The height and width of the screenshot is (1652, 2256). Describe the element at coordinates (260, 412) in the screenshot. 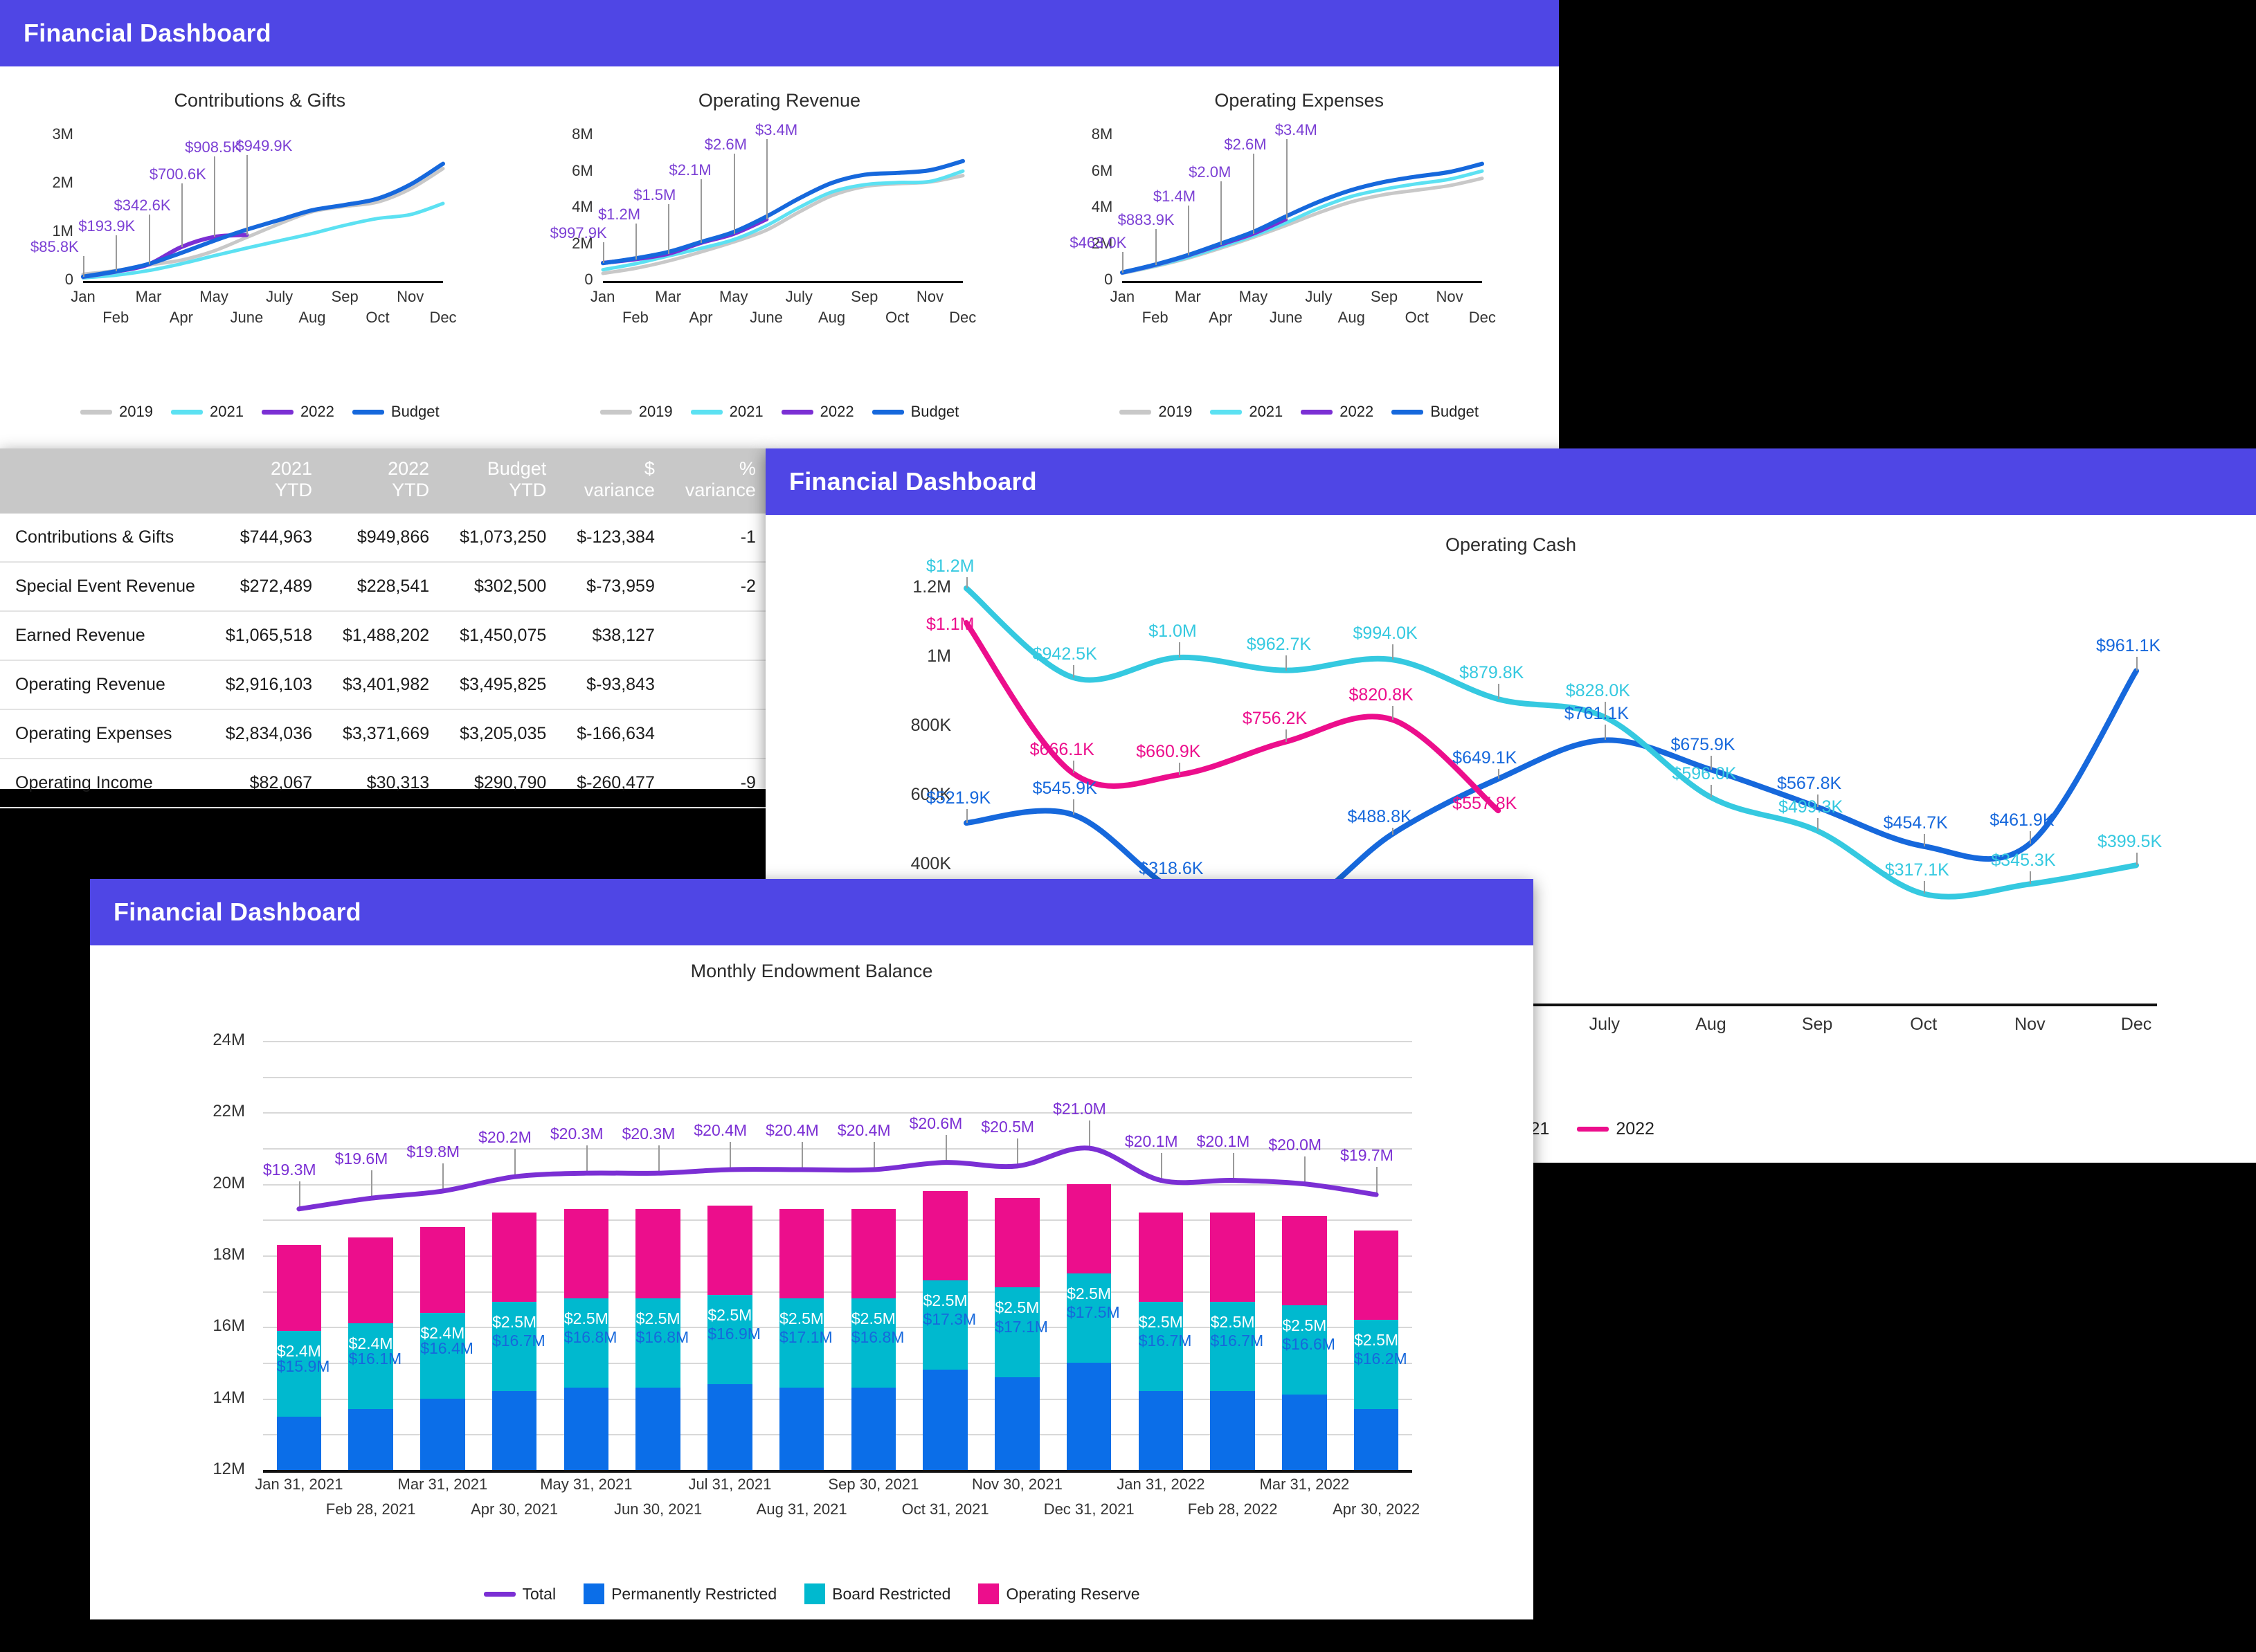

I see `legend: 2019 2021 2022 Budget` at that location.